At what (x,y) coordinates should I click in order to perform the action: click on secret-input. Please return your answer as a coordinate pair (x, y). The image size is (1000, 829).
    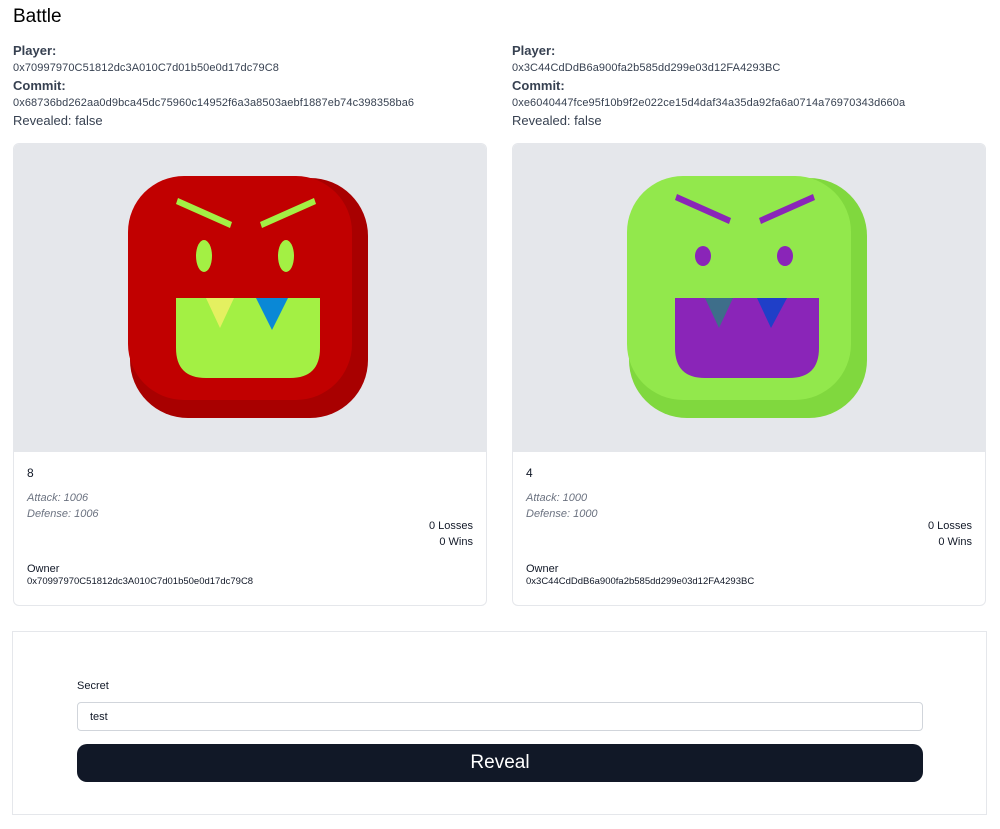
    Looking at the image, I should click on (500, 716).